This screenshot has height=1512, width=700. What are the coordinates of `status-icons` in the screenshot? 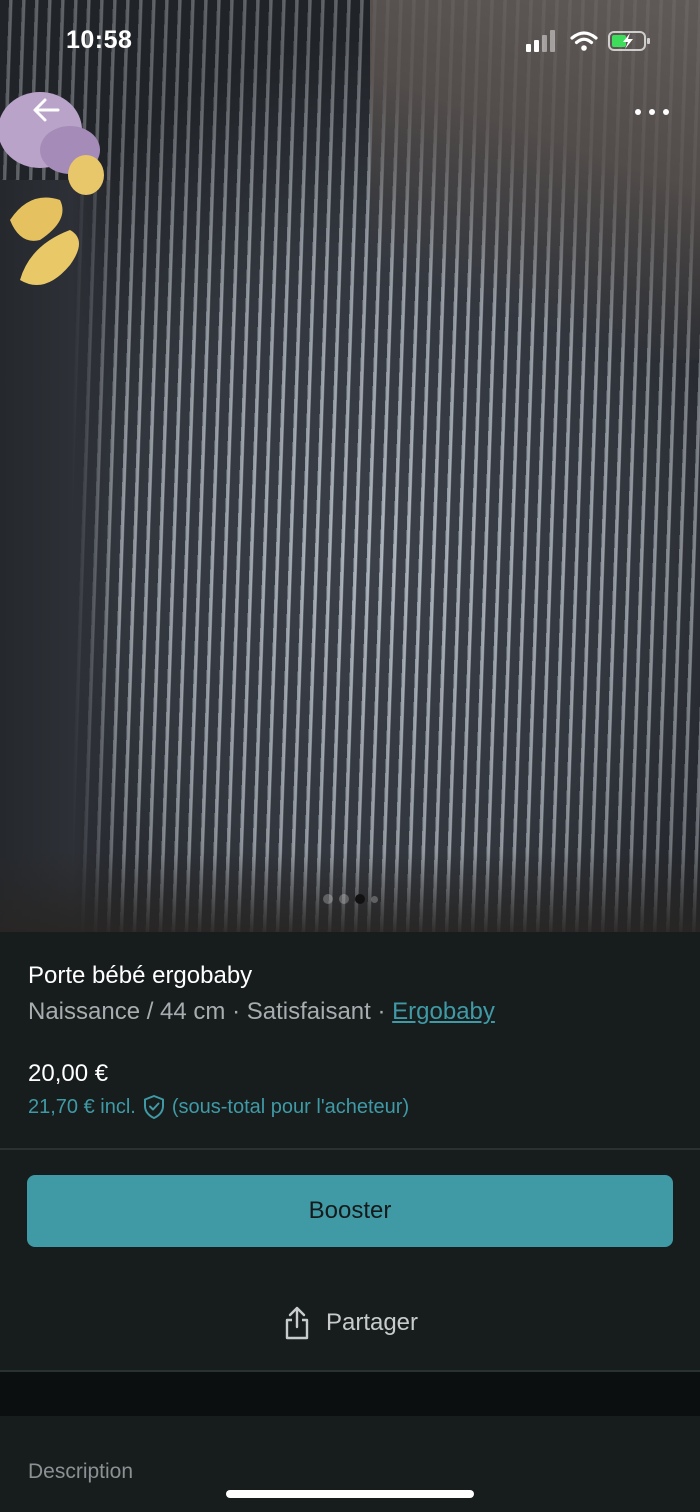 It's located at (589, 41).